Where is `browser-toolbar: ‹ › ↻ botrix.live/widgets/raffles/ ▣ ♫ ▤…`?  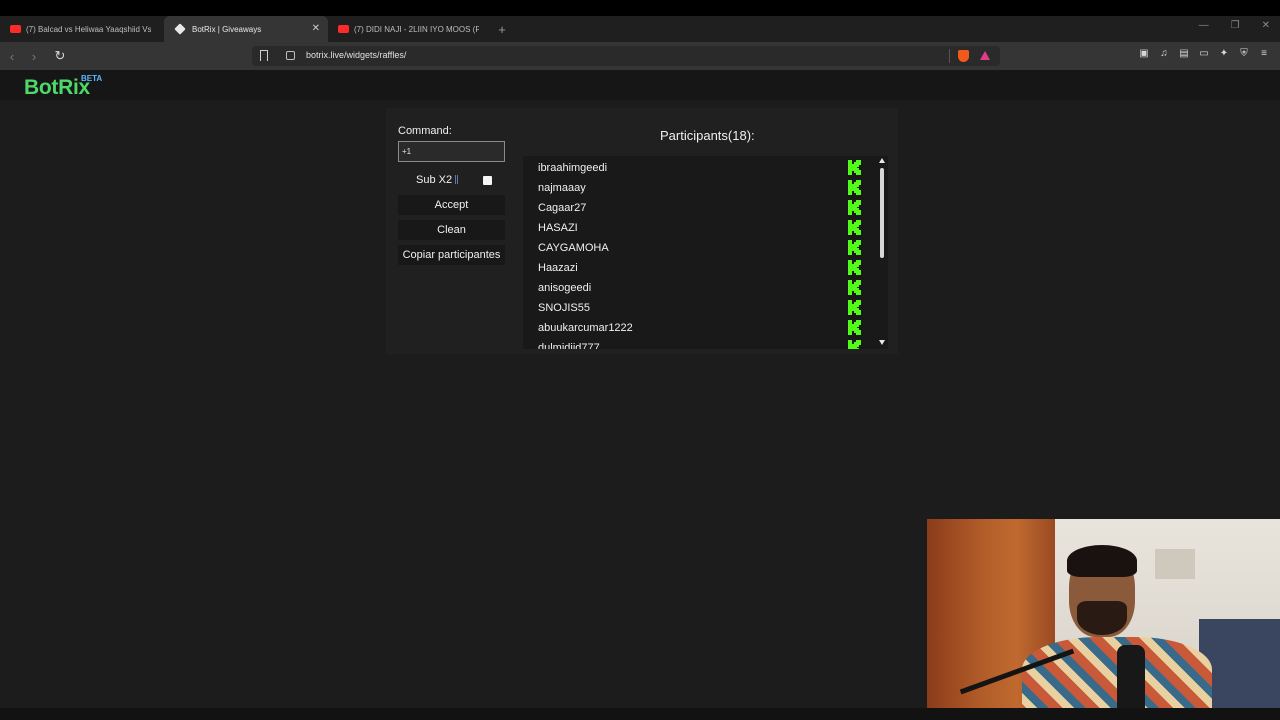
browser-toolbar: ‹ › ↻ botrix.live/widgets/raffles/ ▣ ♫ ▤… is located at coordinates (640, 56).